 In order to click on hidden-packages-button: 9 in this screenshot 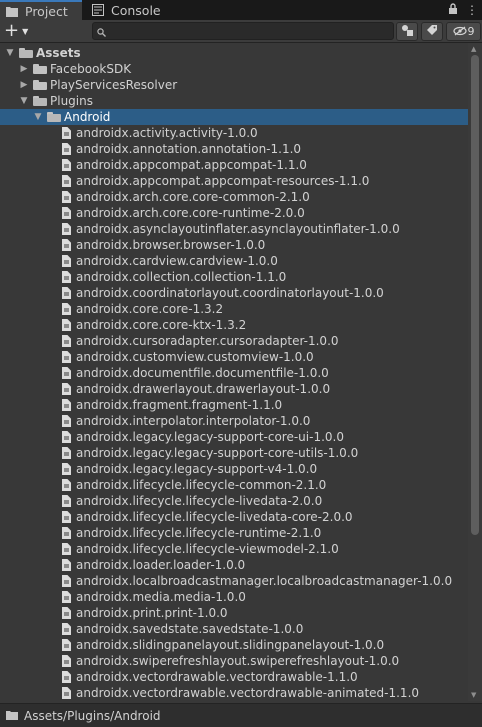, I will do `click(463, 31)`.